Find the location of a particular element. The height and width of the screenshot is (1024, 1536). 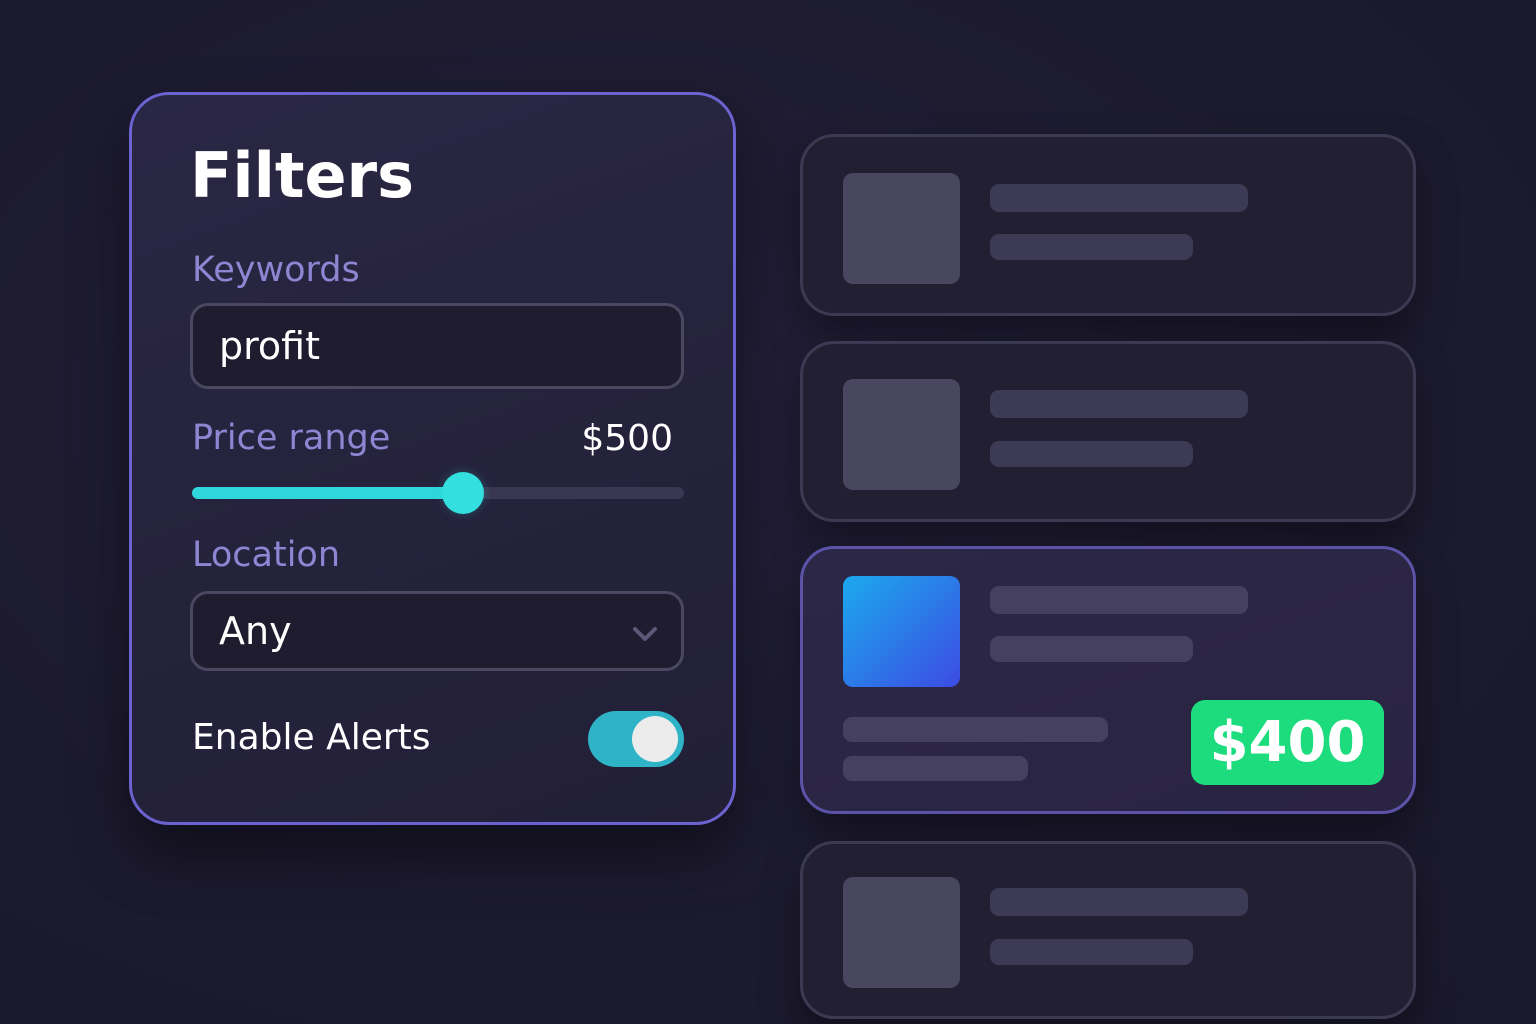

toggle-knob is located at coordinates (655, 739).